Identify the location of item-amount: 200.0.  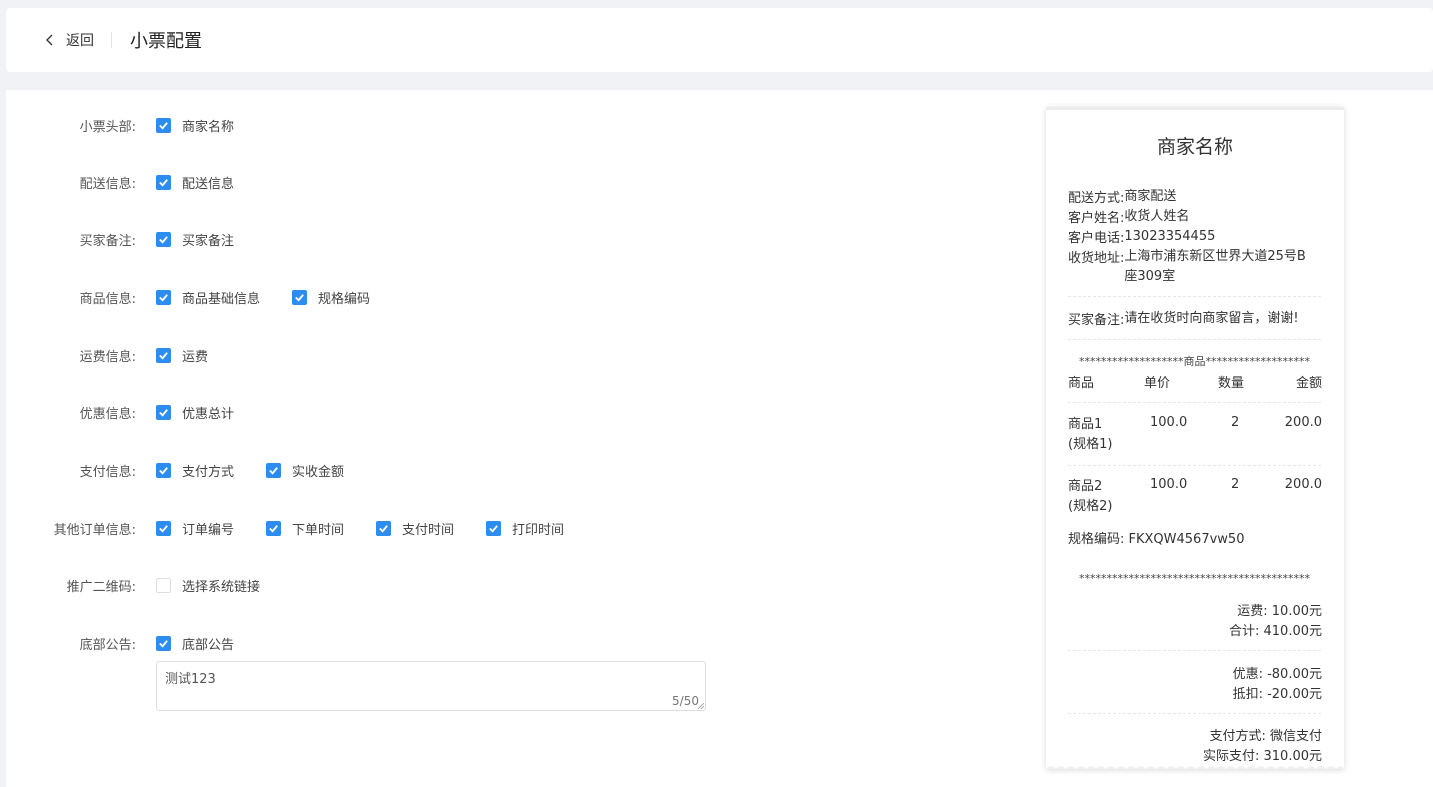
(1303, 422).